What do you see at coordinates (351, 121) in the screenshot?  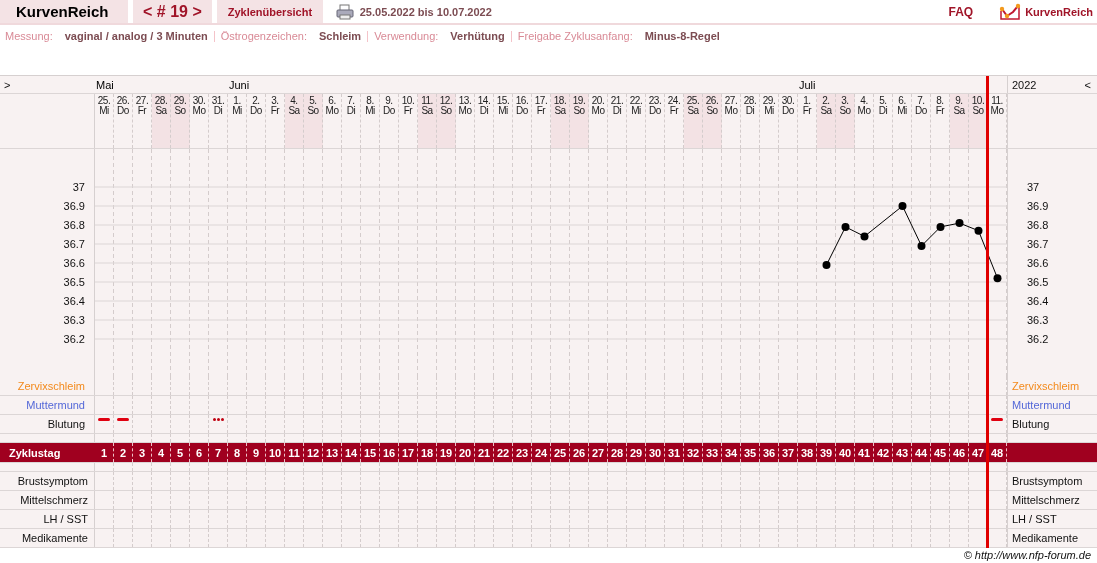 I see `day-header: 7. Di` at bounding box center [351, 121].